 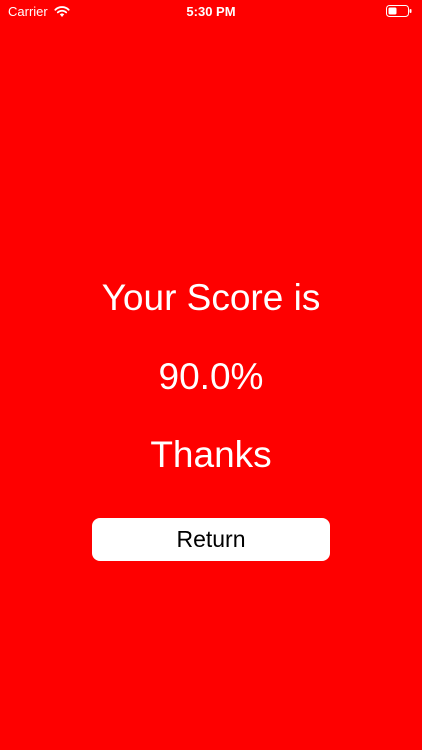 I want to click on return-button: Return, so click(x=211, y=539).